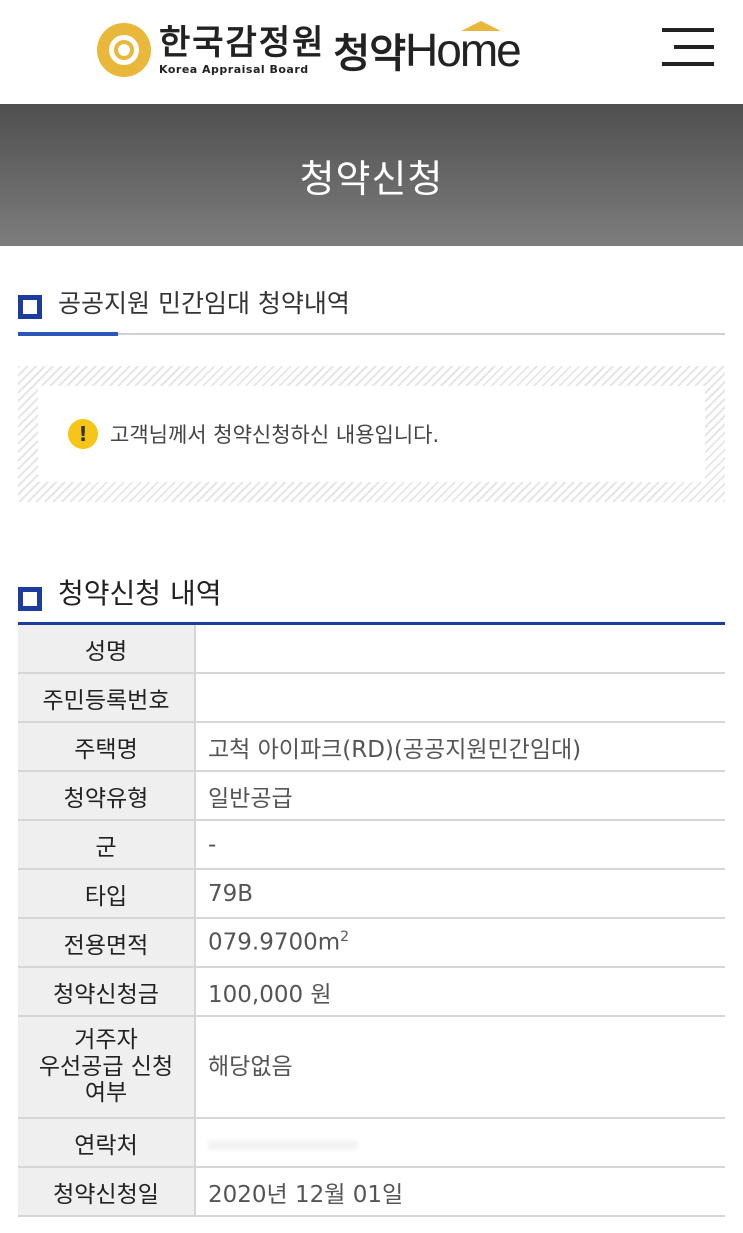 This screenshot has height=1233, width=743. What do you see at coordinates (460, 796) in the screenshot?
I see `row-value: 일반공급` at bounding box center [460, 796].